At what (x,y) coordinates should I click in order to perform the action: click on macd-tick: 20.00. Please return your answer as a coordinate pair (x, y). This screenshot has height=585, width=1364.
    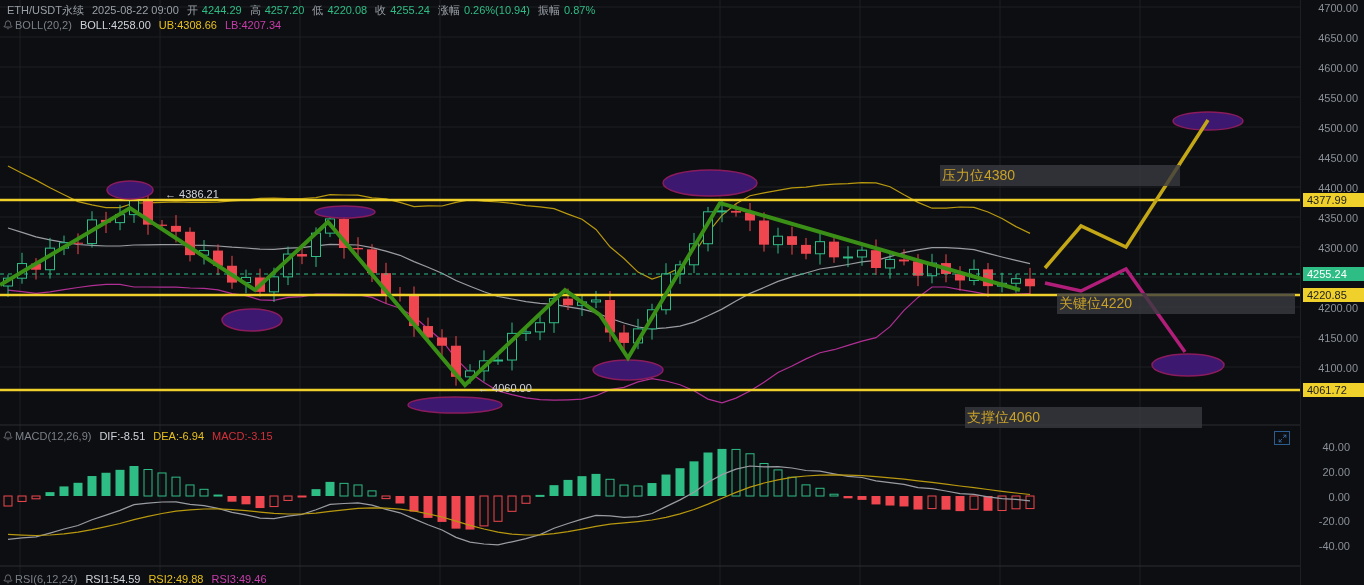
    Looking at the image, I should click on (1336, 472).